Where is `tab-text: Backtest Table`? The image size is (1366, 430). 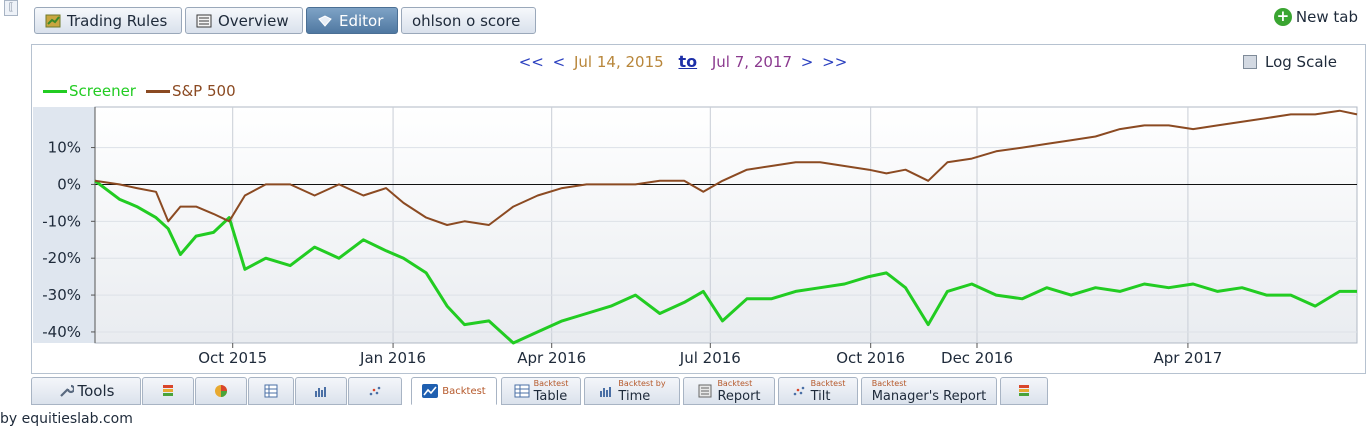 tab-text: Backtest Table is located at coordinates (551, 391).